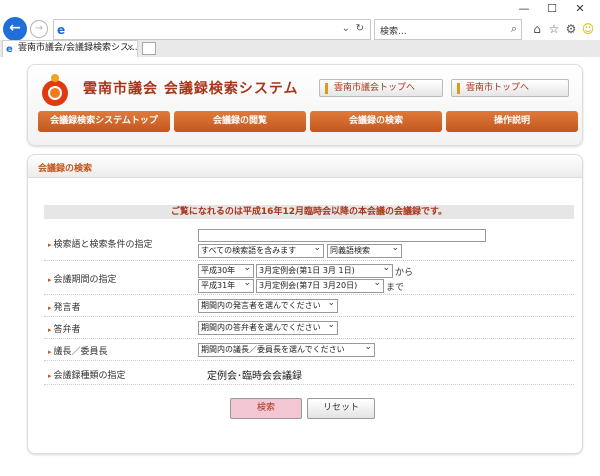 The width and height of the screenshot is (600, 476). I want to click on period-label-text: 会議期間の指定, so click(85, 280).